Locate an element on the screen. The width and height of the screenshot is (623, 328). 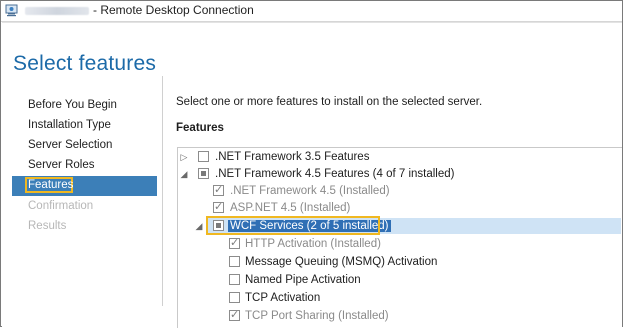
window-title: - Remote Desktop Connection is located at coordinates (173, 10).